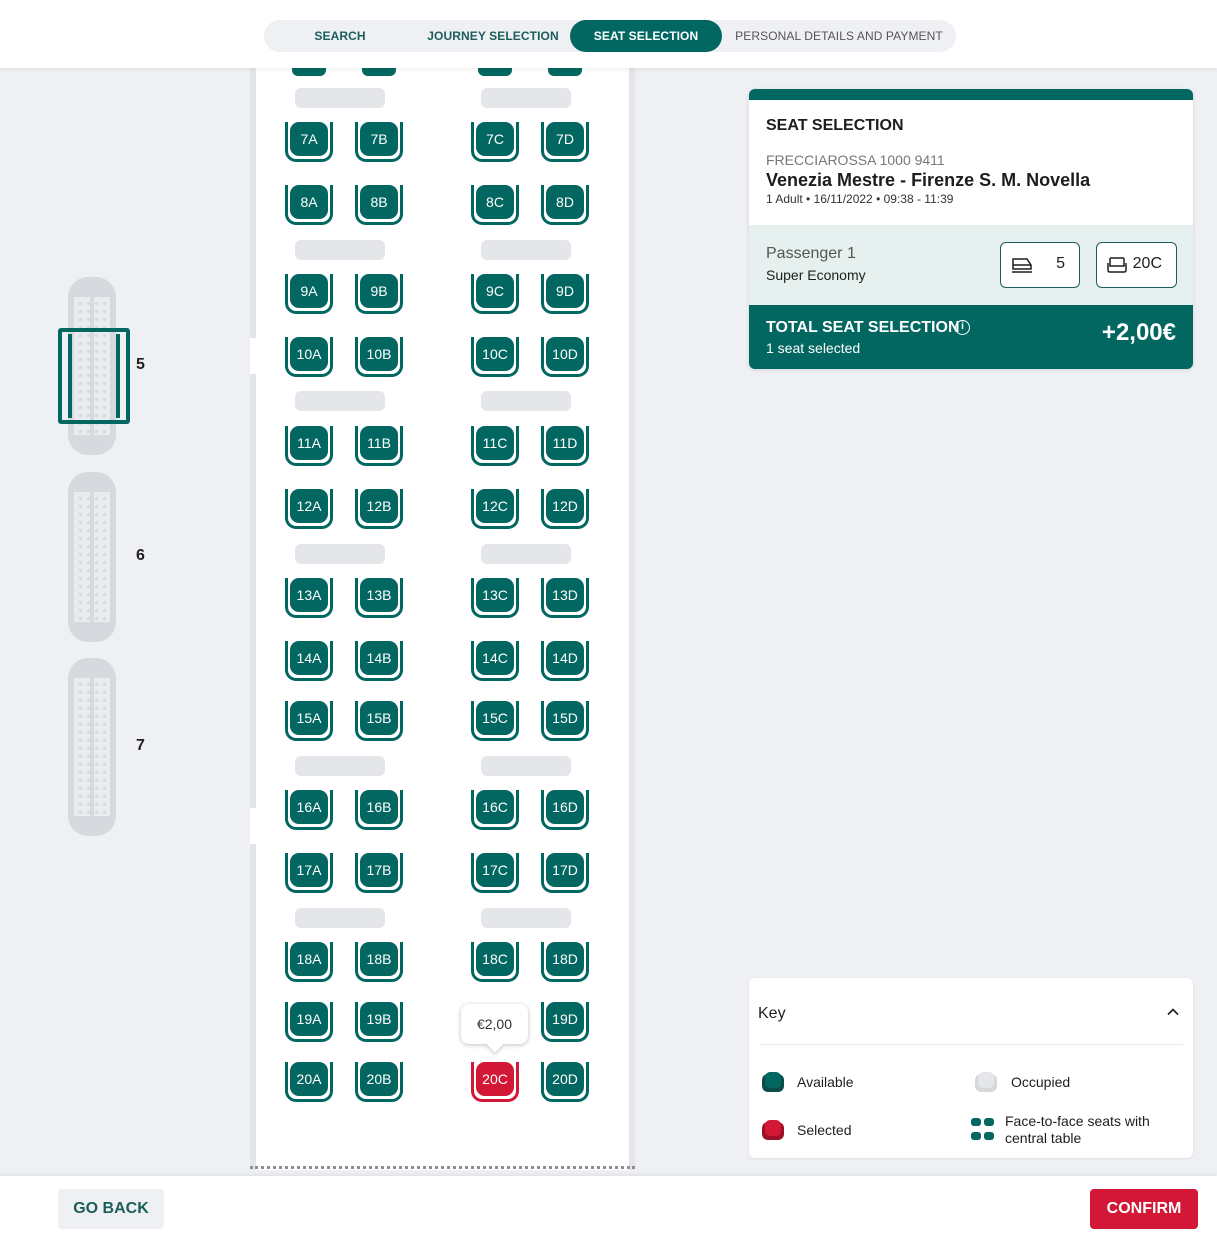 Image resolution: width=1217 pixels, height=1240 pixels. Describe the element at coordinates (565, 511) in the screenshot. I see `seat-12d: 12D` at that location.